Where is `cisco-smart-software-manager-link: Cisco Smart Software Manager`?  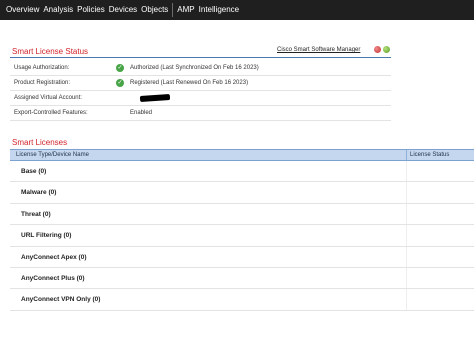
cisco-smart-software-manager-link: Cisco Smart Software Manager is located at coordinates (318, 50).